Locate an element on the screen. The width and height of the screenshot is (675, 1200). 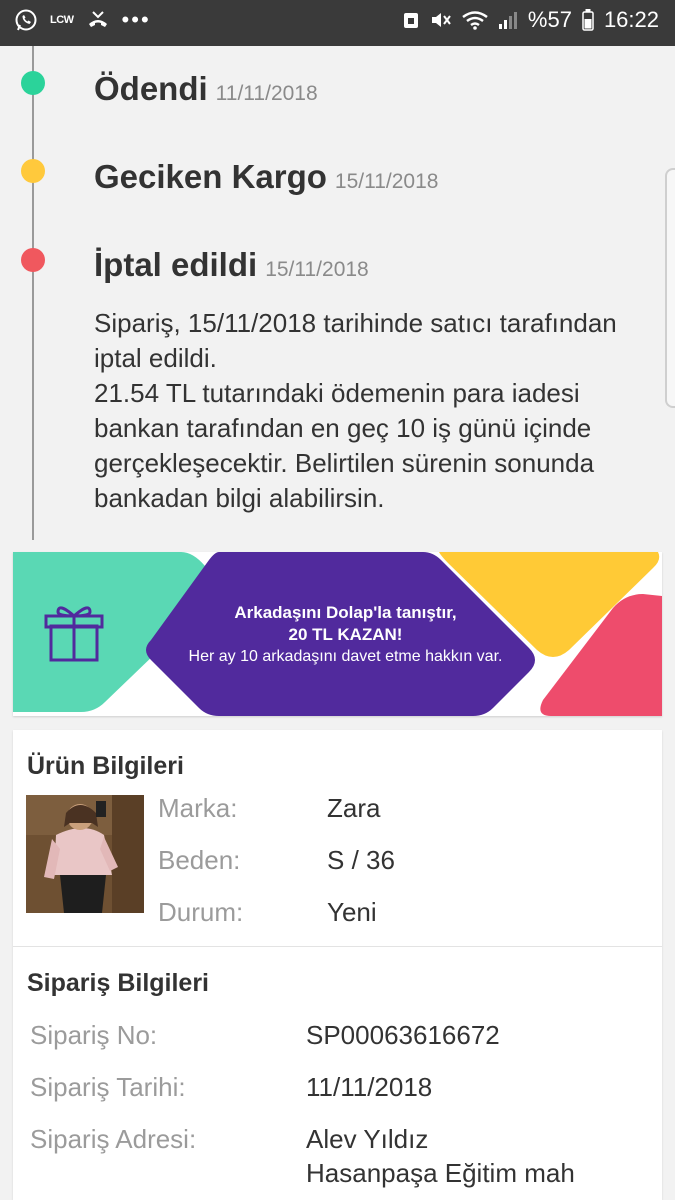
signal-icon is located at coordinates (508, 20).